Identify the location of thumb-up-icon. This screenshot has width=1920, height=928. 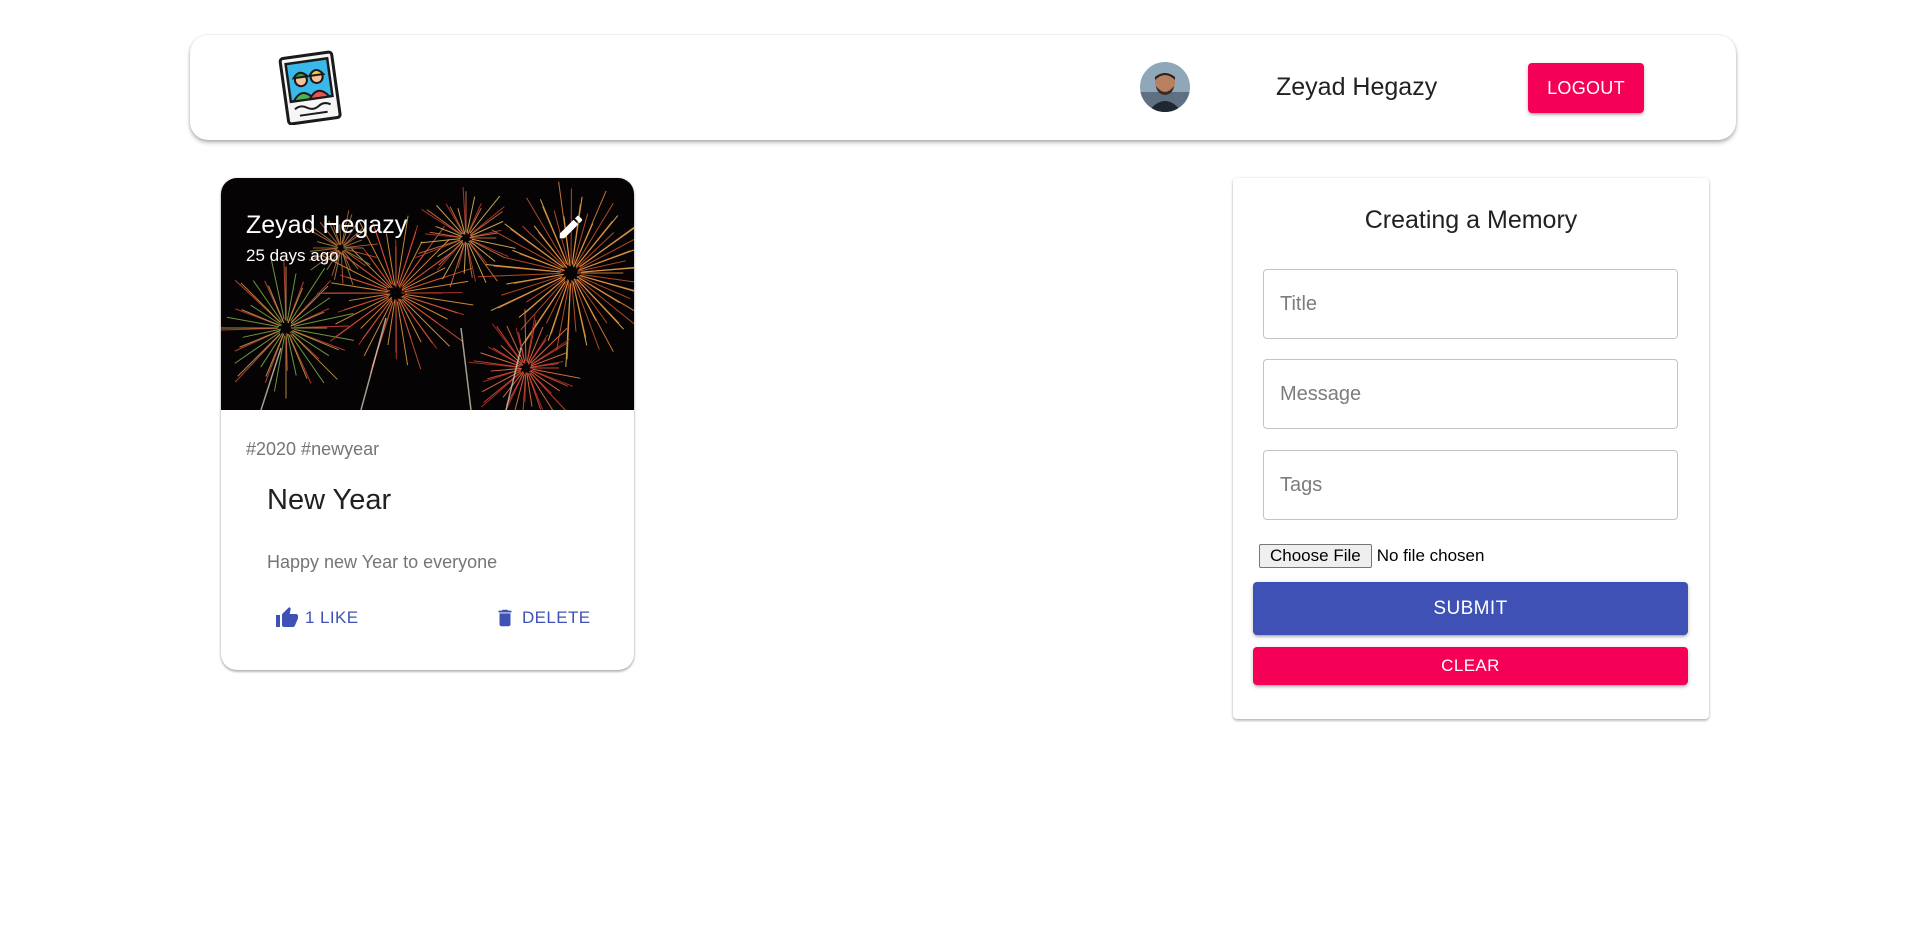
(287, 617).